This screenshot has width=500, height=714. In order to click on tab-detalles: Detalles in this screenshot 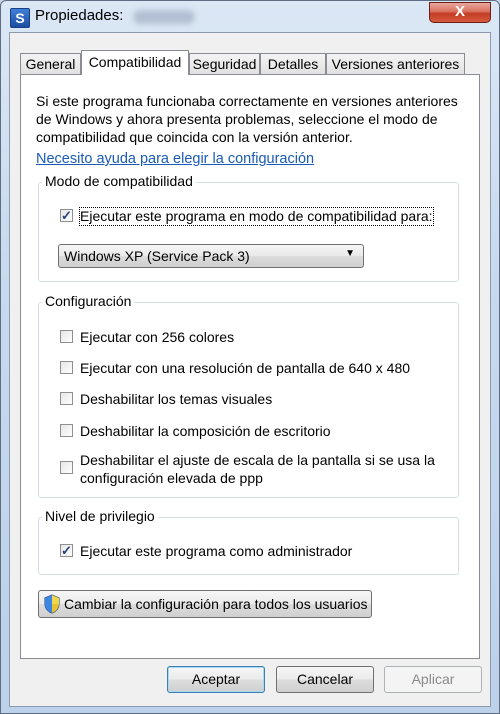, I will do `click(293, 63)`.